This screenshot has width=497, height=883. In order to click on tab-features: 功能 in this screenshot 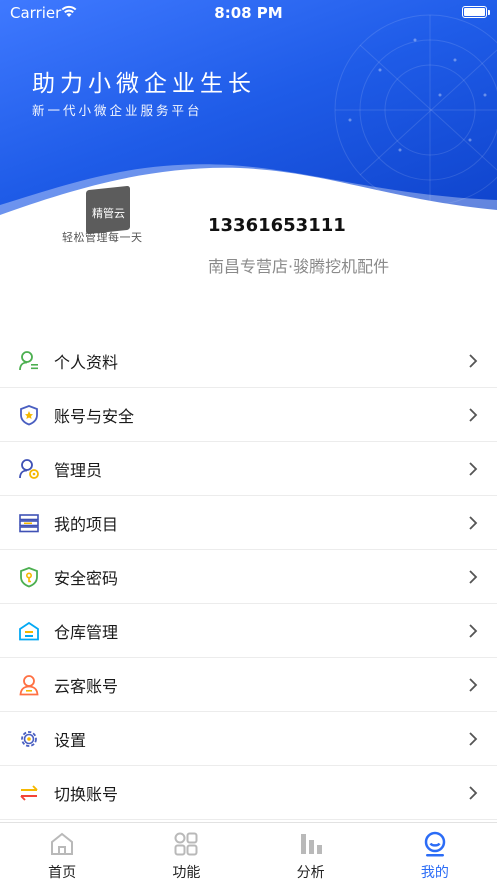, I will do `click(186, 853)`.